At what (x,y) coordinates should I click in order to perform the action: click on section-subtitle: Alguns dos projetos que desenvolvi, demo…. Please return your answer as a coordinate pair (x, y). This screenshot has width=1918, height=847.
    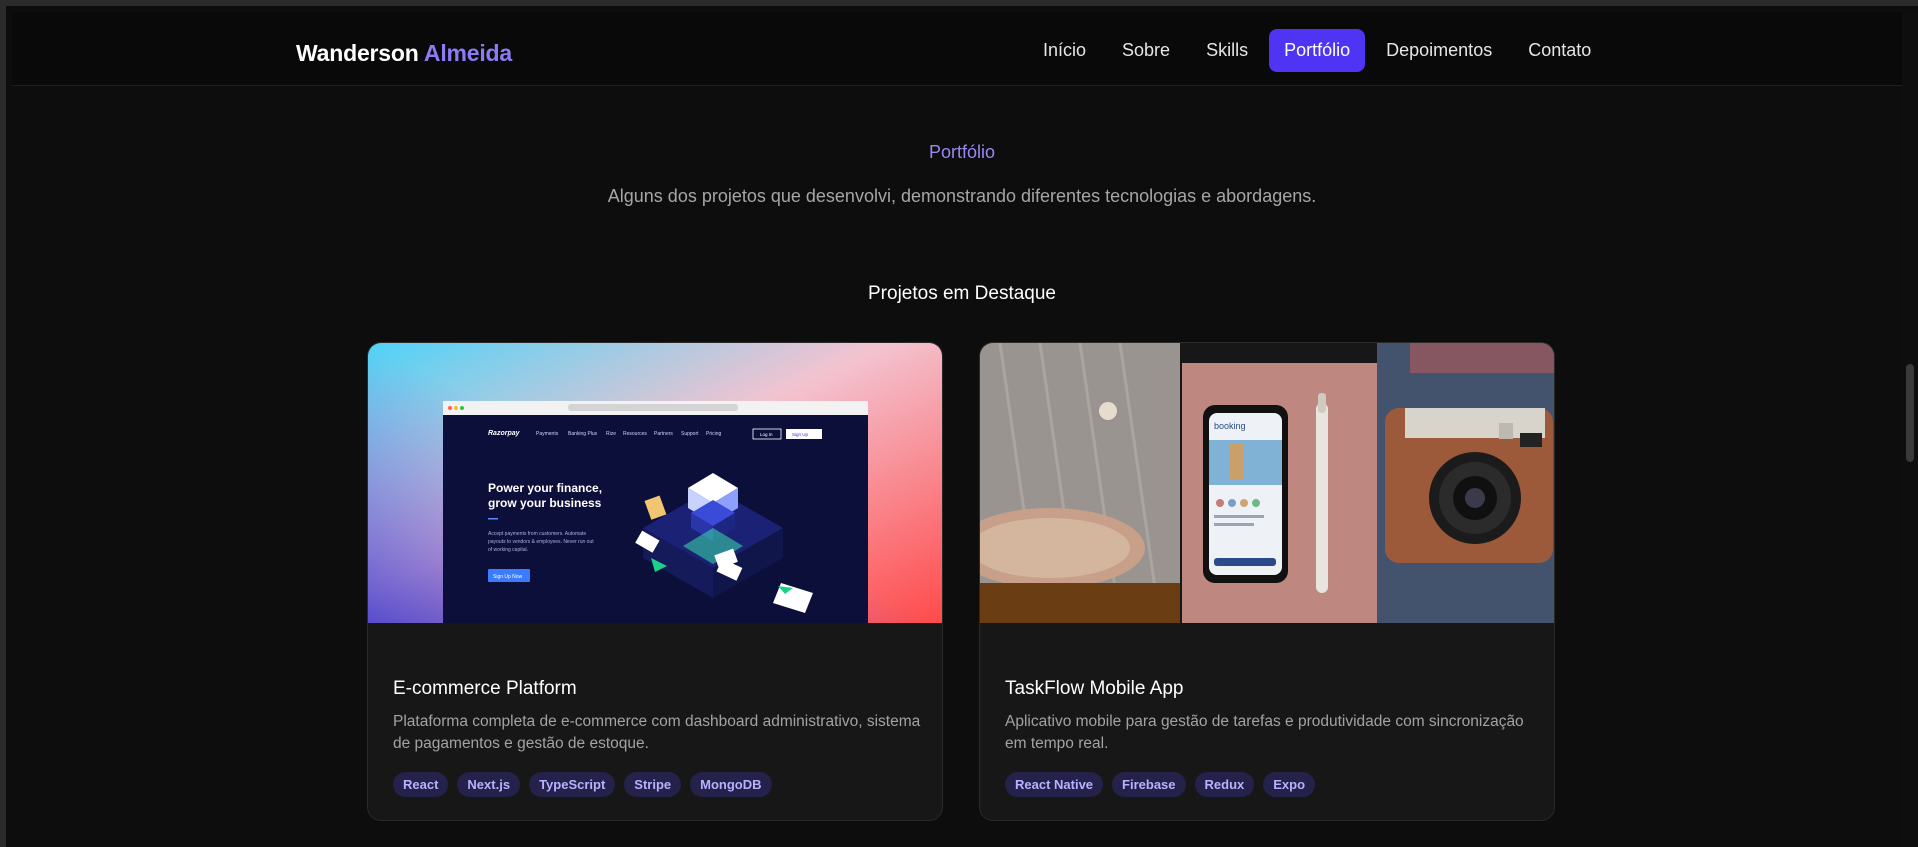
    Looking at the image, I should click on (962, 196).